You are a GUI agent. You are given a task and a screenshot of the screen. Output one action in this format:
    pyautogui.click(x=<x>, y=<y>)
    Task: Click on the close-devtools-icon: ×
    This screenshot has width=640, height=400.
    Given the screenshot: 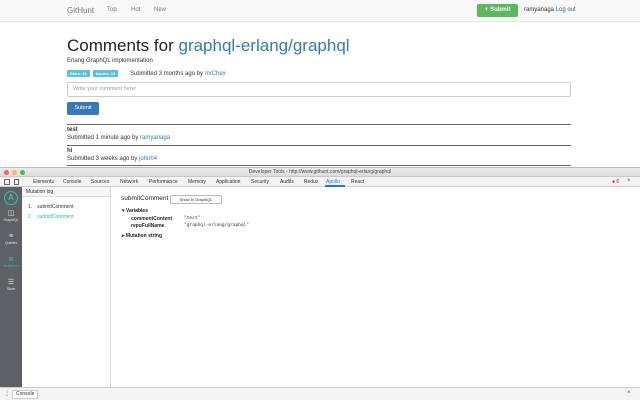 What is the action you would take?
    pyautogui.click(x=629, y=181)
    